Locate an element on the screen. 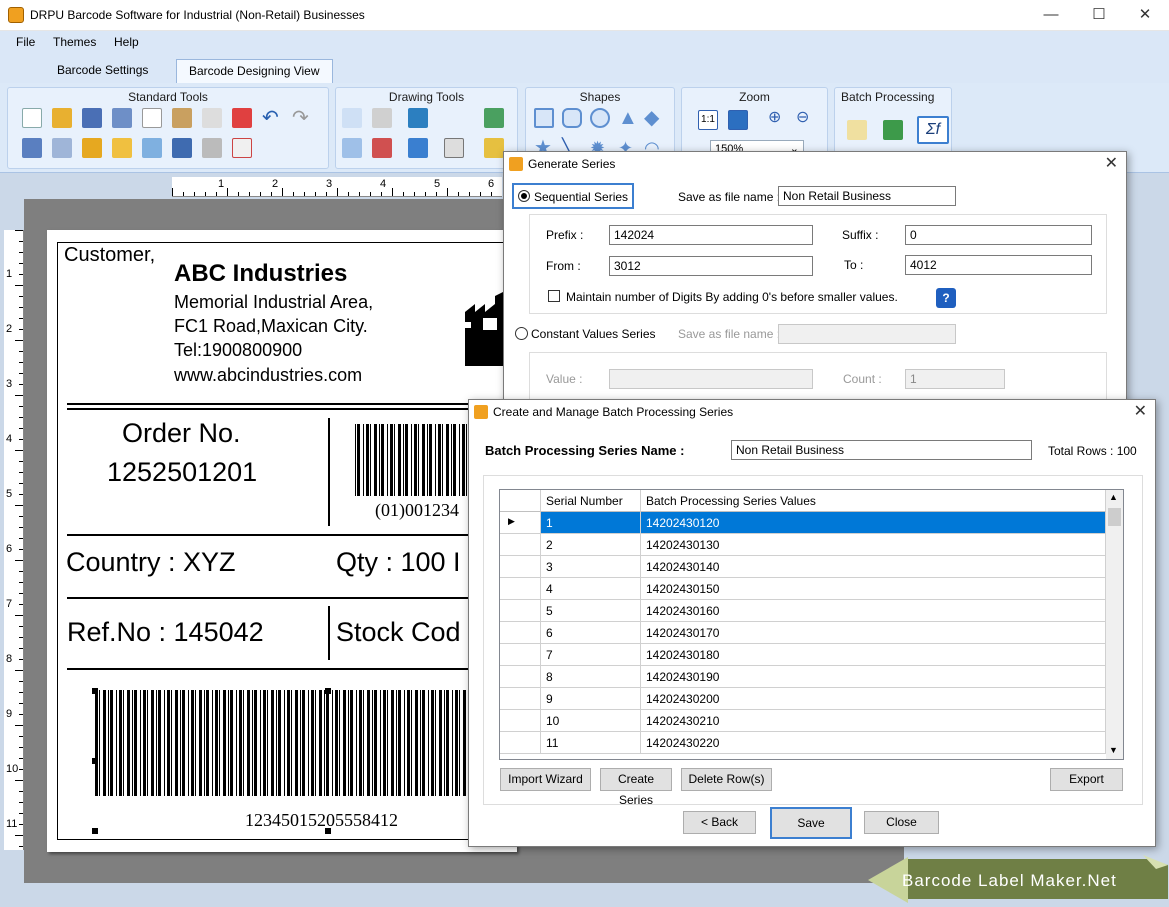  import-wizard-button: Import Wizard is located at coordinates (545, 779).